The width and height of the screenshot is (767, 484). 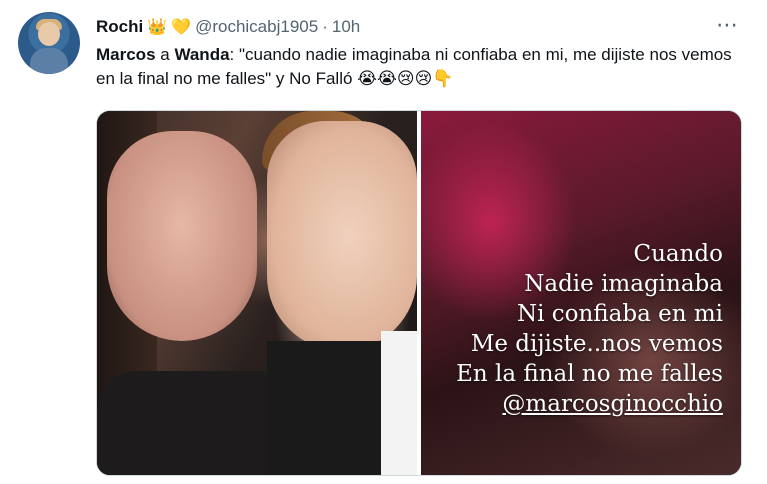 What do you see at coordinates (256, 27) in the screenshot?
I see `author-handle: @rochicabj1905` at bounding box center [256, 27].